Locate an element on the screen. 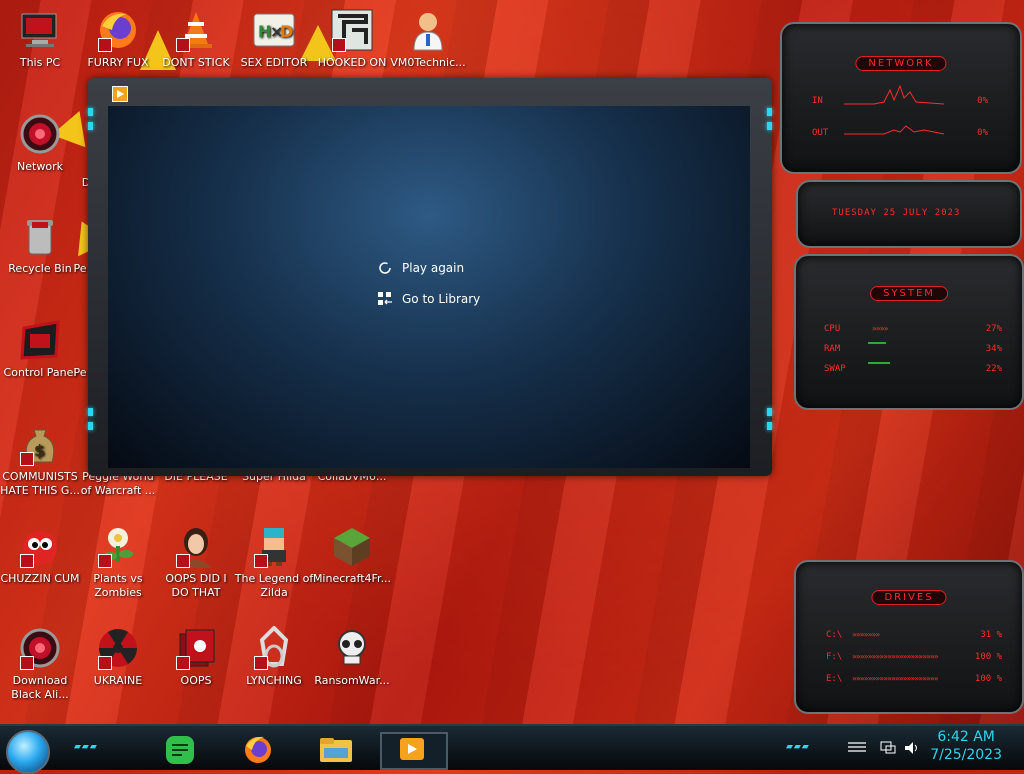 This screenshot has width=1024, height=774. drive-f-value: 100 % is located at coordinates (988, 657).